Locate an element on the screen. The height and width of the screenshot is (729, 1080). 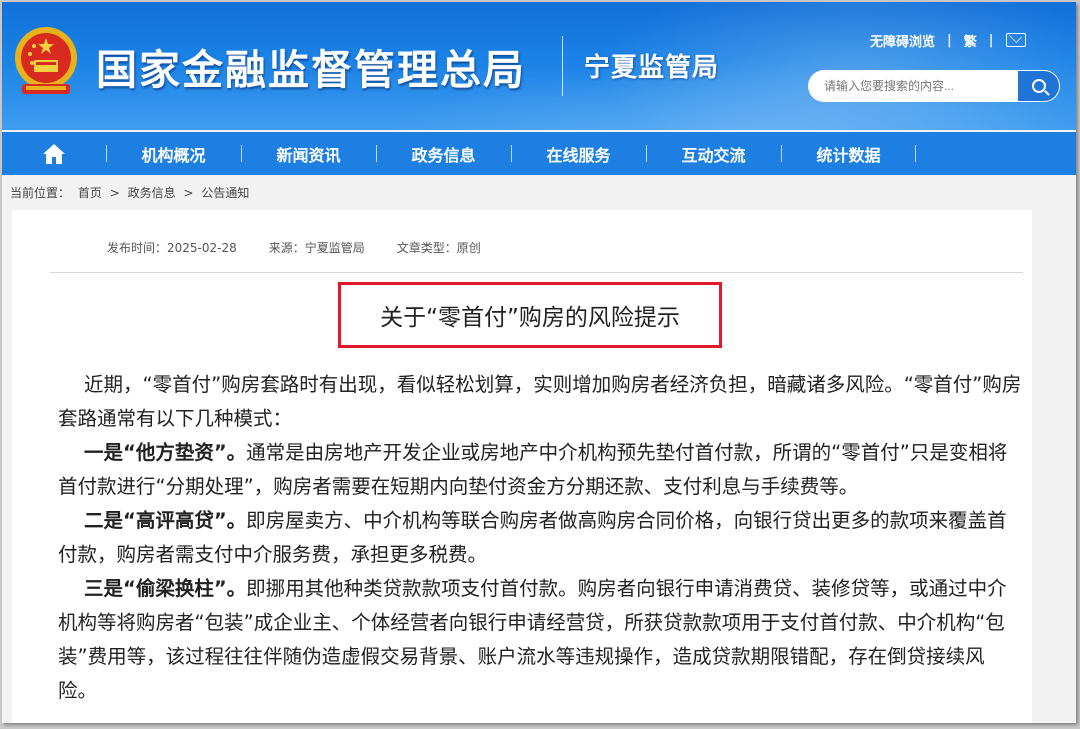
breadcrumb: 当前位置： 首页 > 政务信息 > 公告通知 is located at coordinates (131, 192).